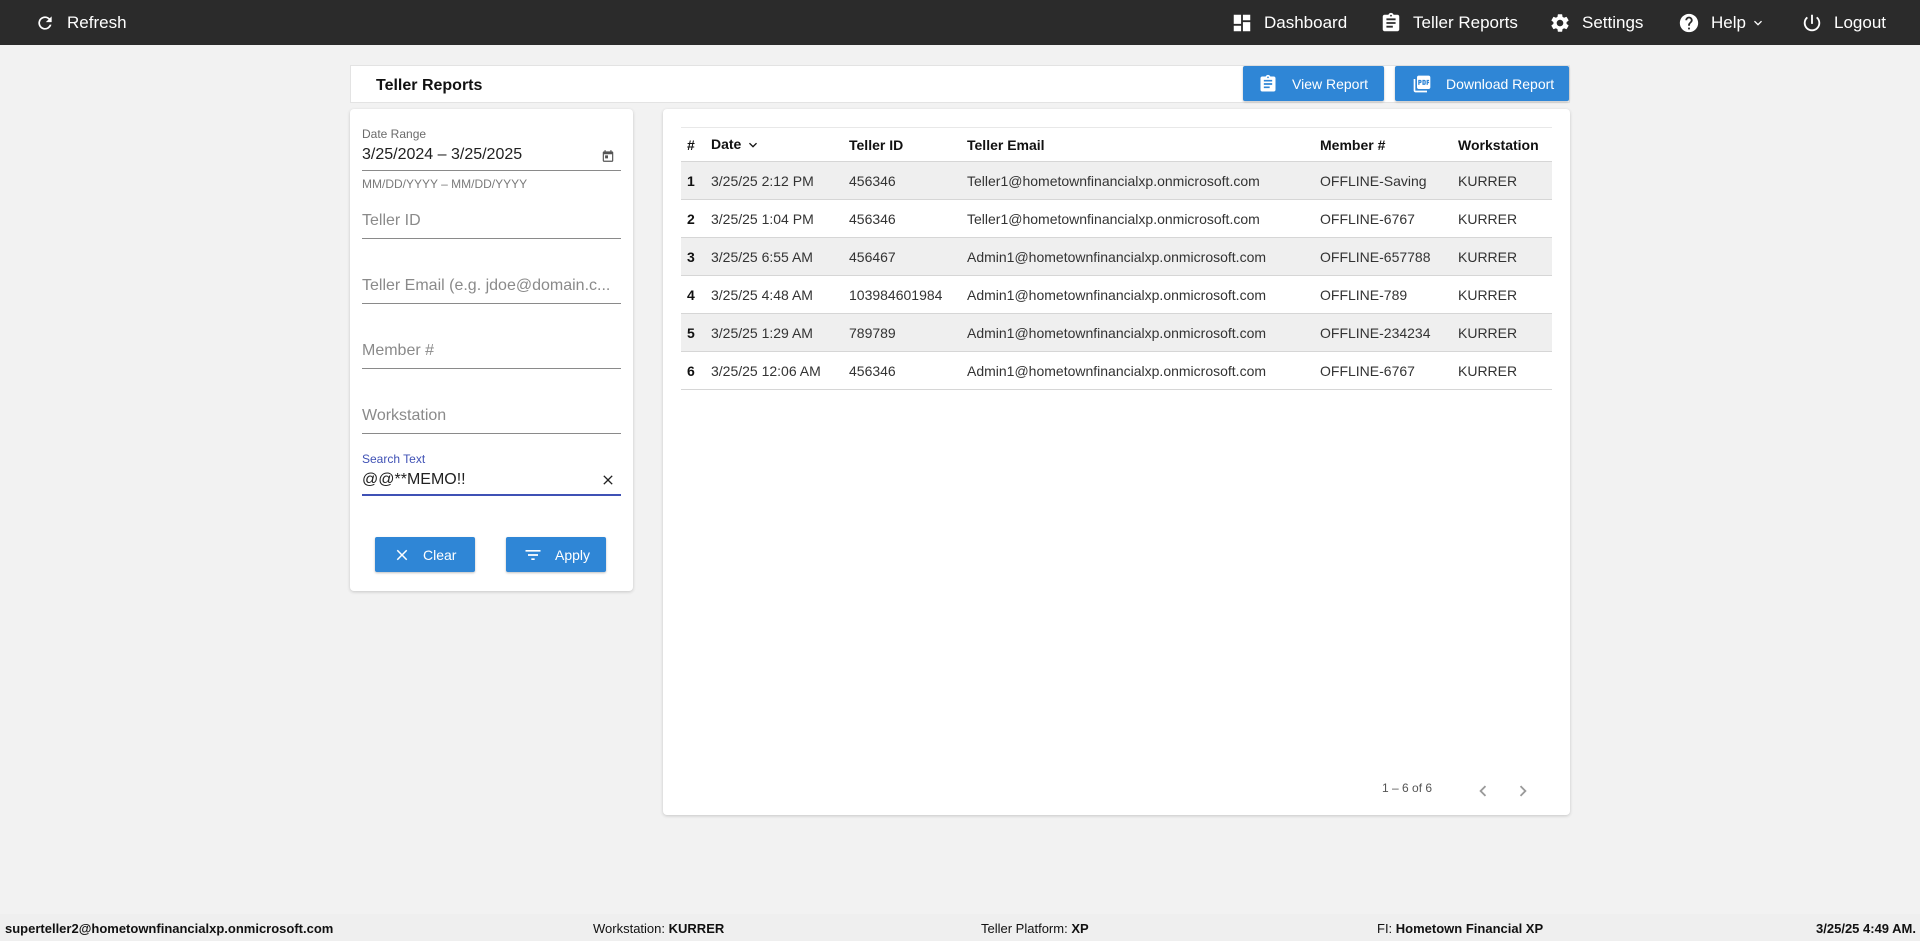  I want to click on teller-id-input: Teller ID, so click(491, 229).